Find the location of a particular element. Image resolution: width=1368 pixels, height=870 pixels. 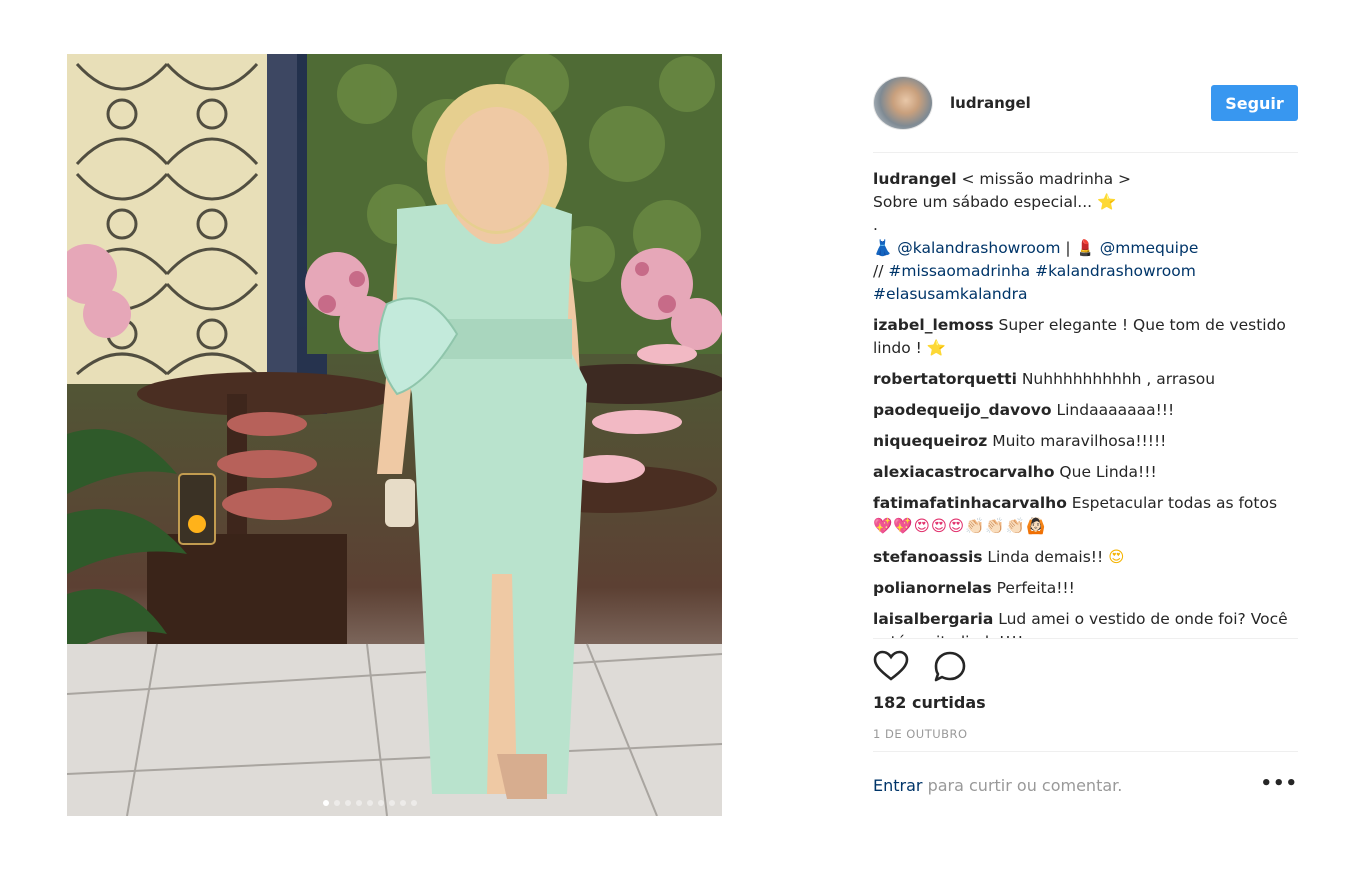

login-link: Entrar is located at coordinates (897, 785).